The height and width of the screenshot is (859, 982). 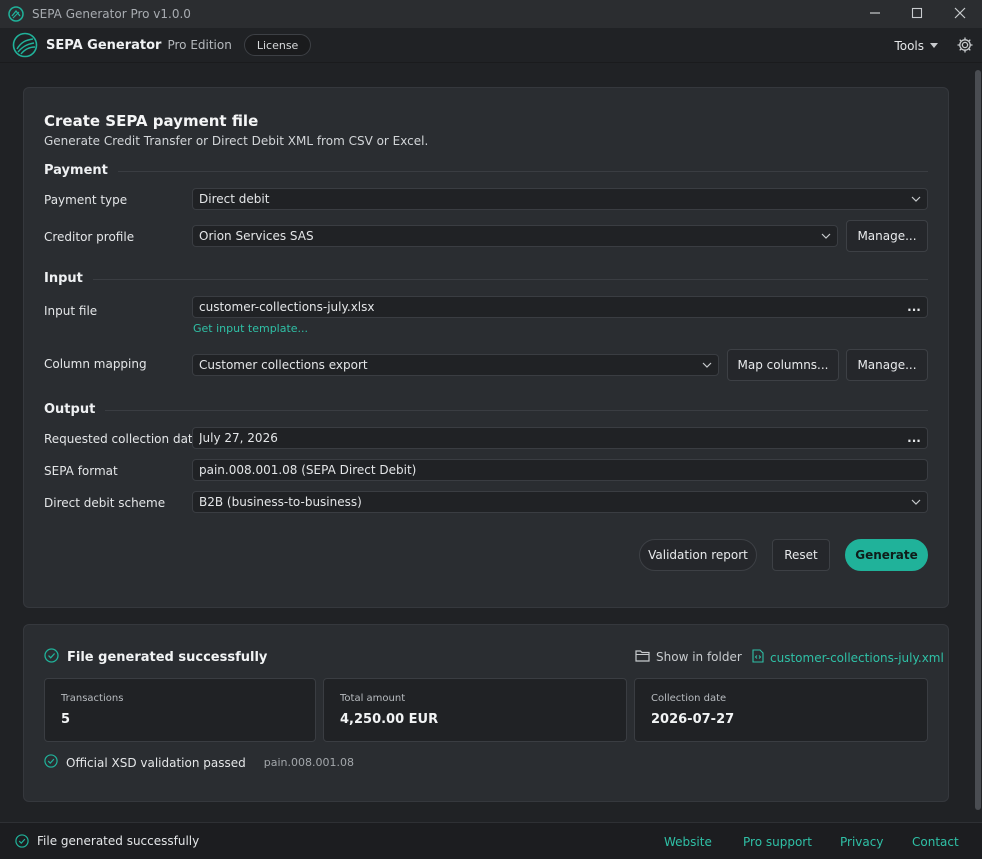 What do you see at coordinates (199, 45) in the screenshot?
I see `brand-edition: Pro Edition` at bounding box center [199, 45].